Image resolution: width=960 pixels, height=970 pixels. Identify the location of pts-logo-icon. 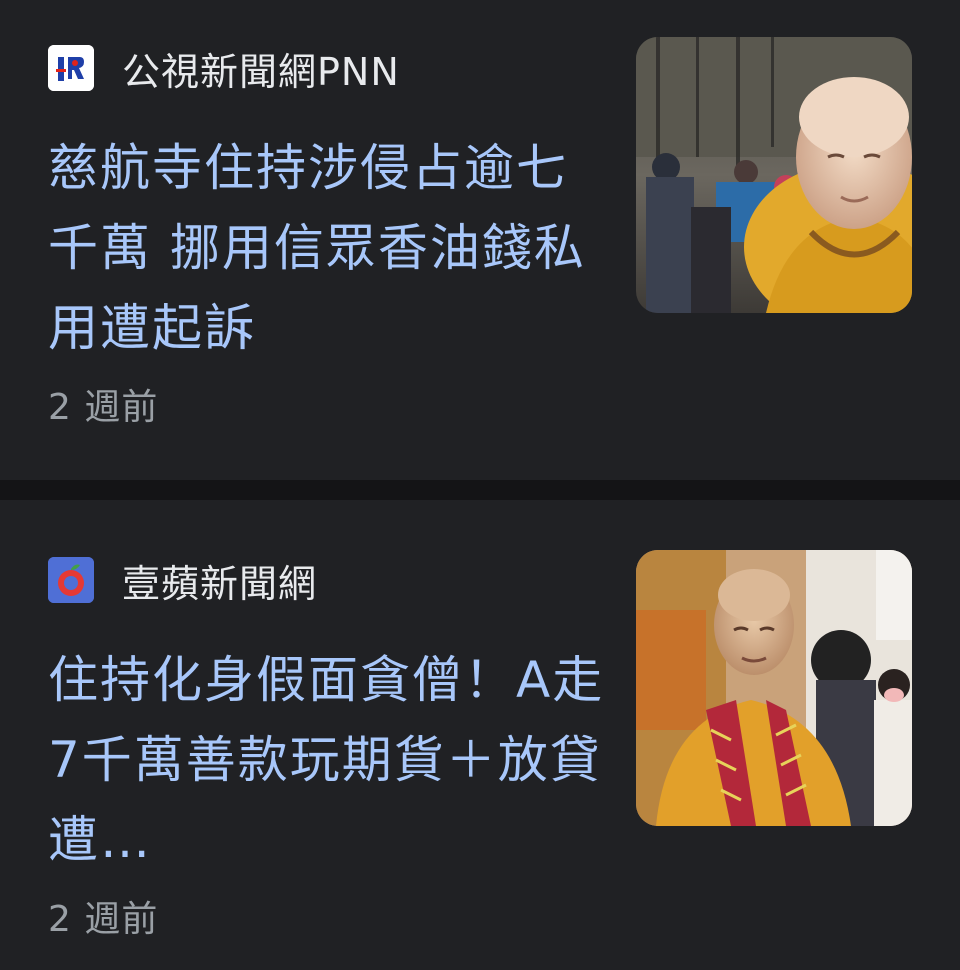
(71, 68).